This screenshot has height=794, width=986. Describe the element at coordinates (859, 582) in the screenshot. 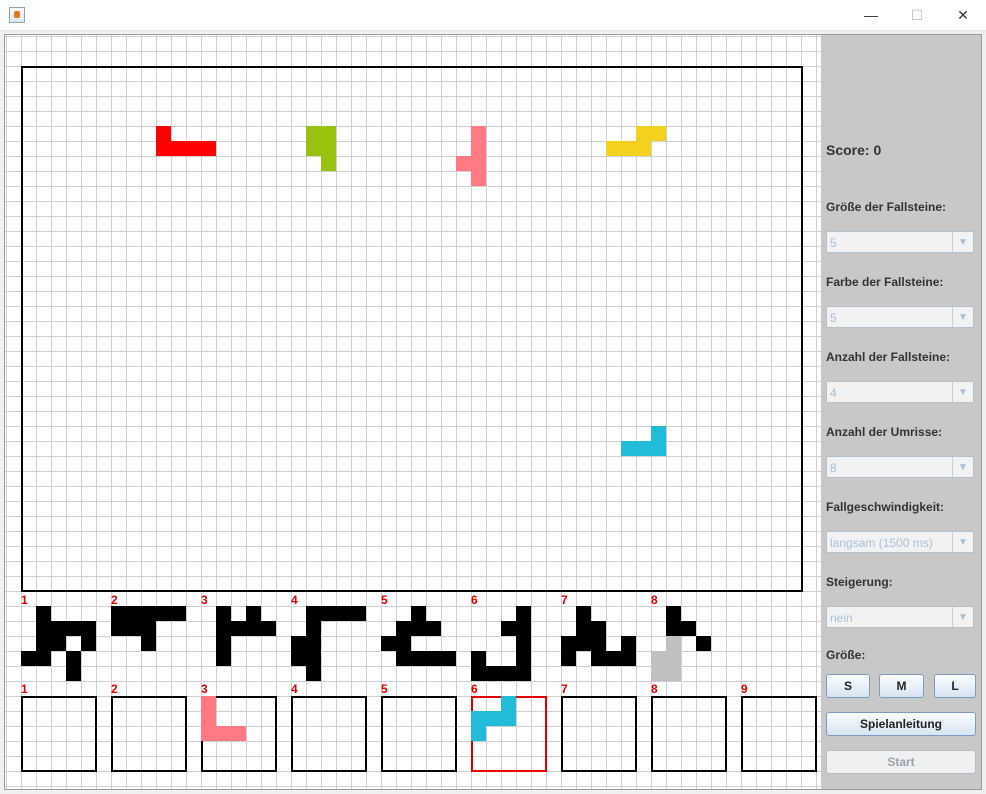

I see `increase-label: Steigerung:` at that location.